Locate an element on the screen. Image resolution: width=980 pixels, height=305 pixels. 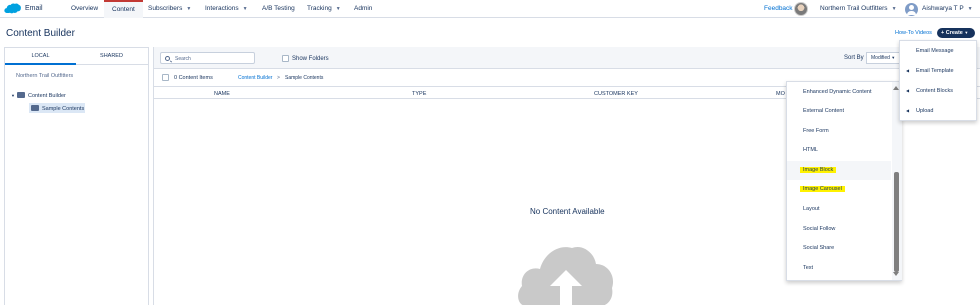
create-button: + Create ▼ is located at coordinates (956, 33).